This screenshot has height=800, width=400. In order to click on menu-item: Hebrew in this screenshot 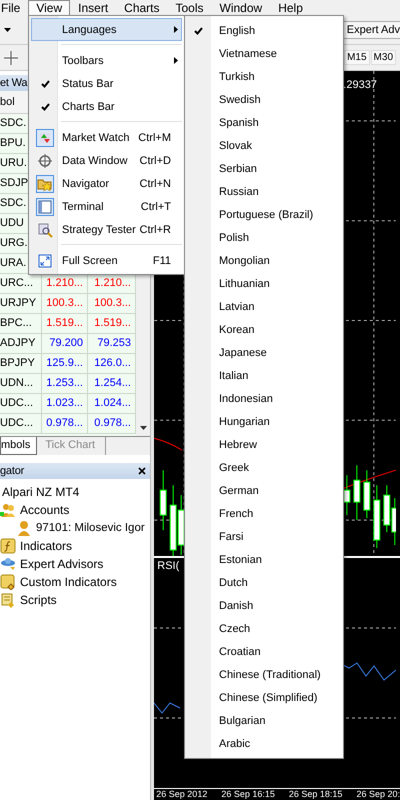, I will do `click(264, 444)`.